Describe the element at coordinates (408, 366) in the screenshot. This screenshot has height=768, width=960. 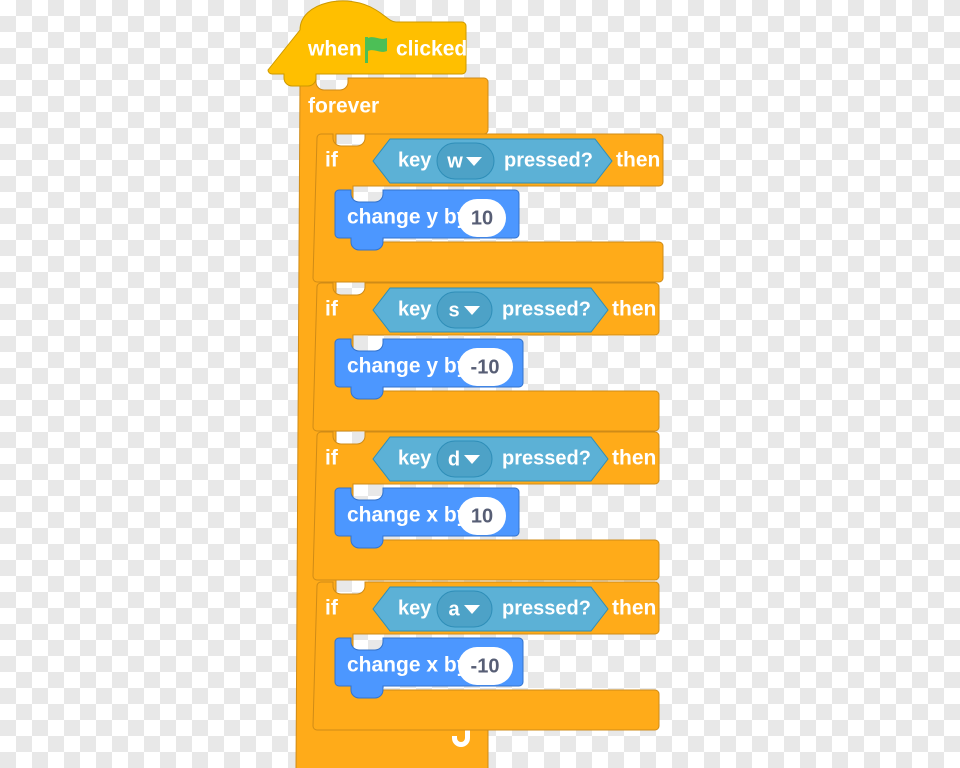
I see `change-y-label-2: change y by` at that location.